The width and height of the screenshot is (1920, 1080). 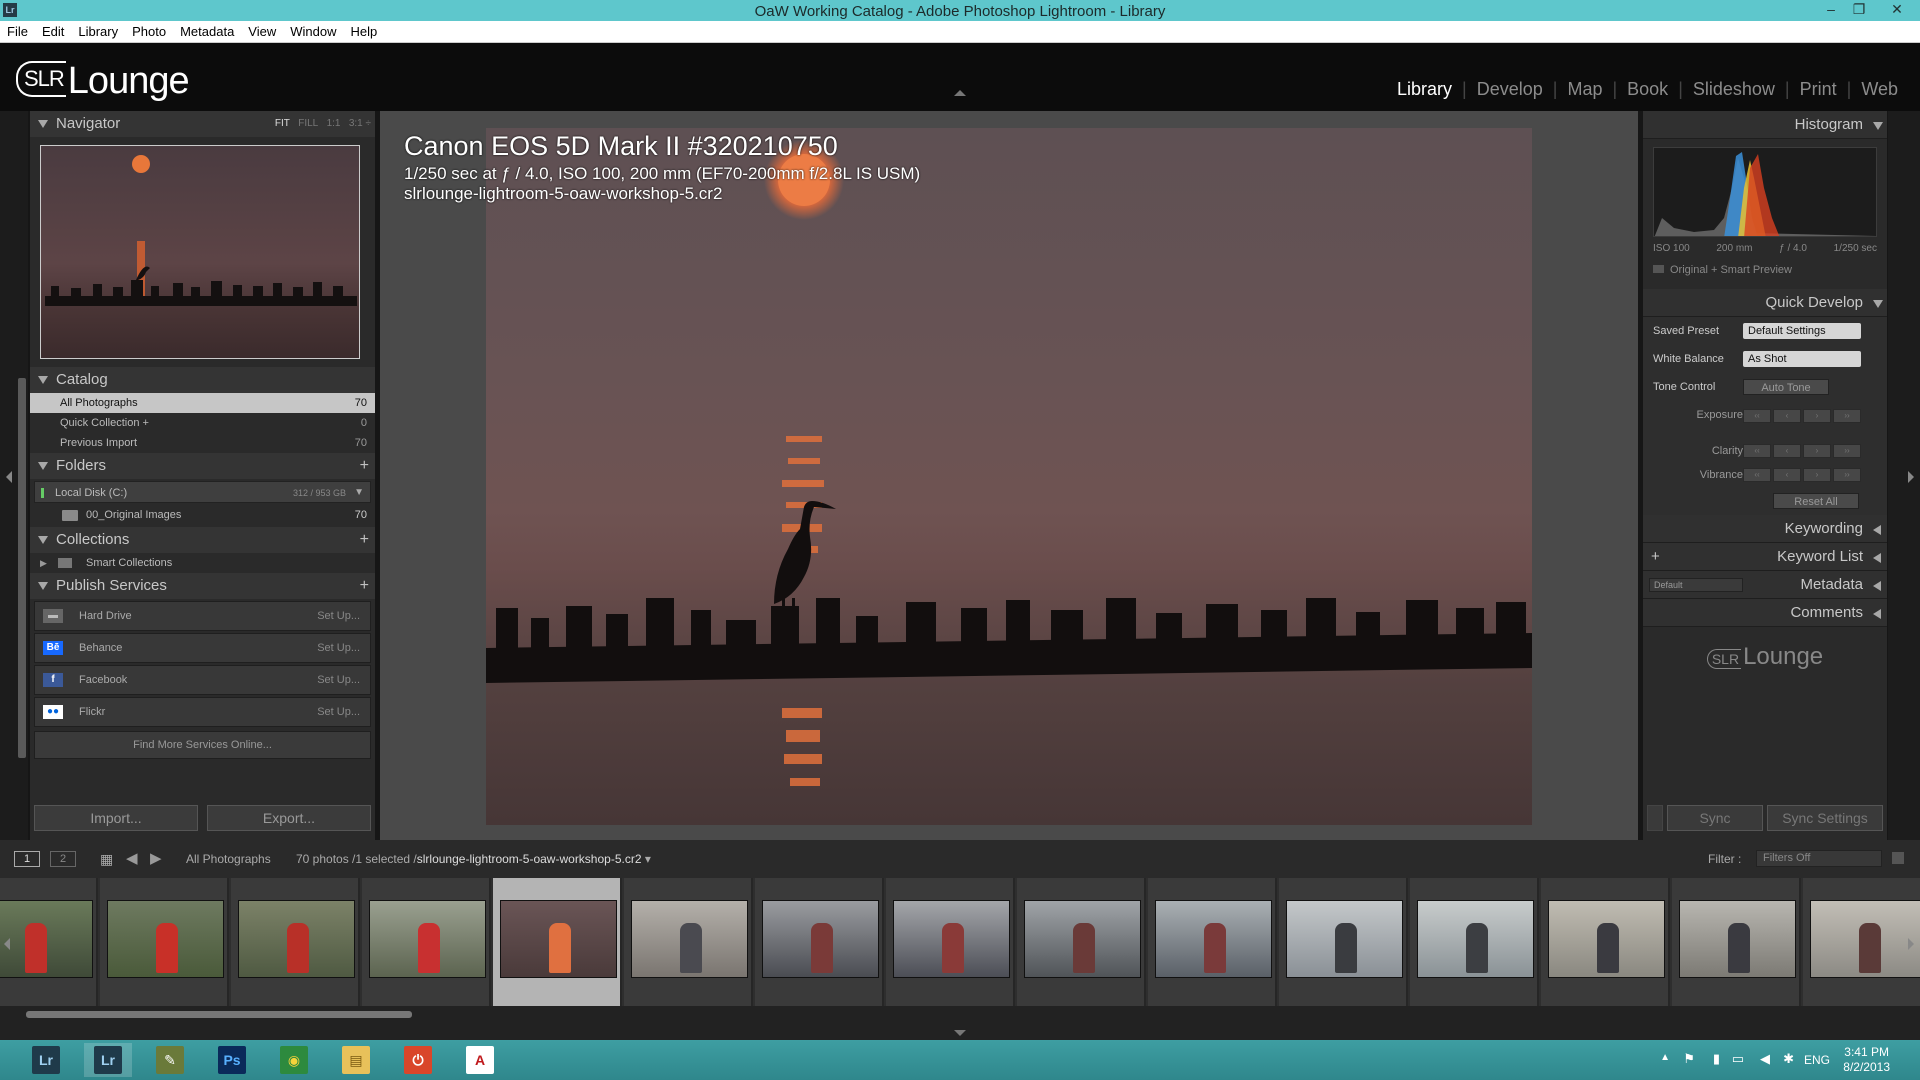 What do you see at coordinates (262, 30) in the screenshot?
I see `menu-view: View` at bounding box center [262, 30].